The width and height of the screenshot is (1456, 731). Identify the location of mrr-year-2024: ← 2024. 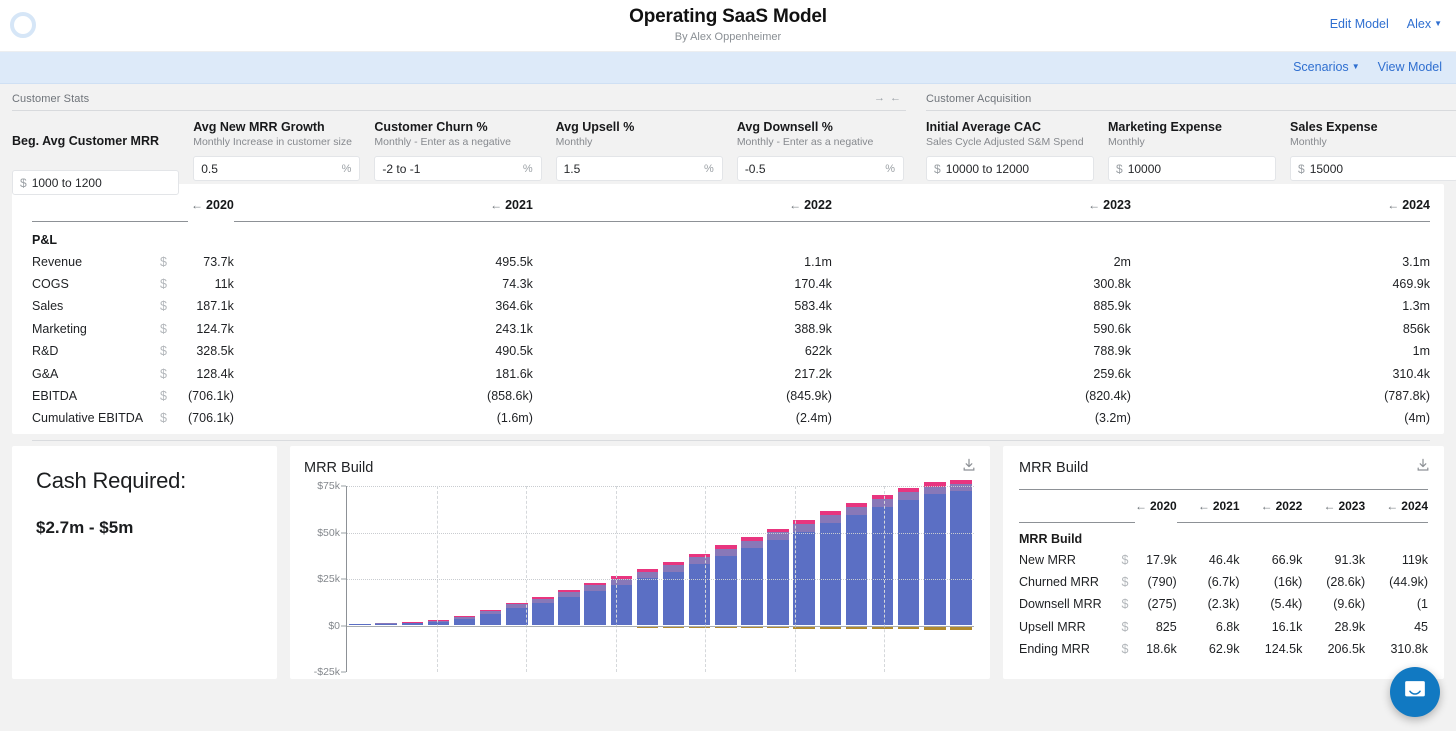
(1396, 505).